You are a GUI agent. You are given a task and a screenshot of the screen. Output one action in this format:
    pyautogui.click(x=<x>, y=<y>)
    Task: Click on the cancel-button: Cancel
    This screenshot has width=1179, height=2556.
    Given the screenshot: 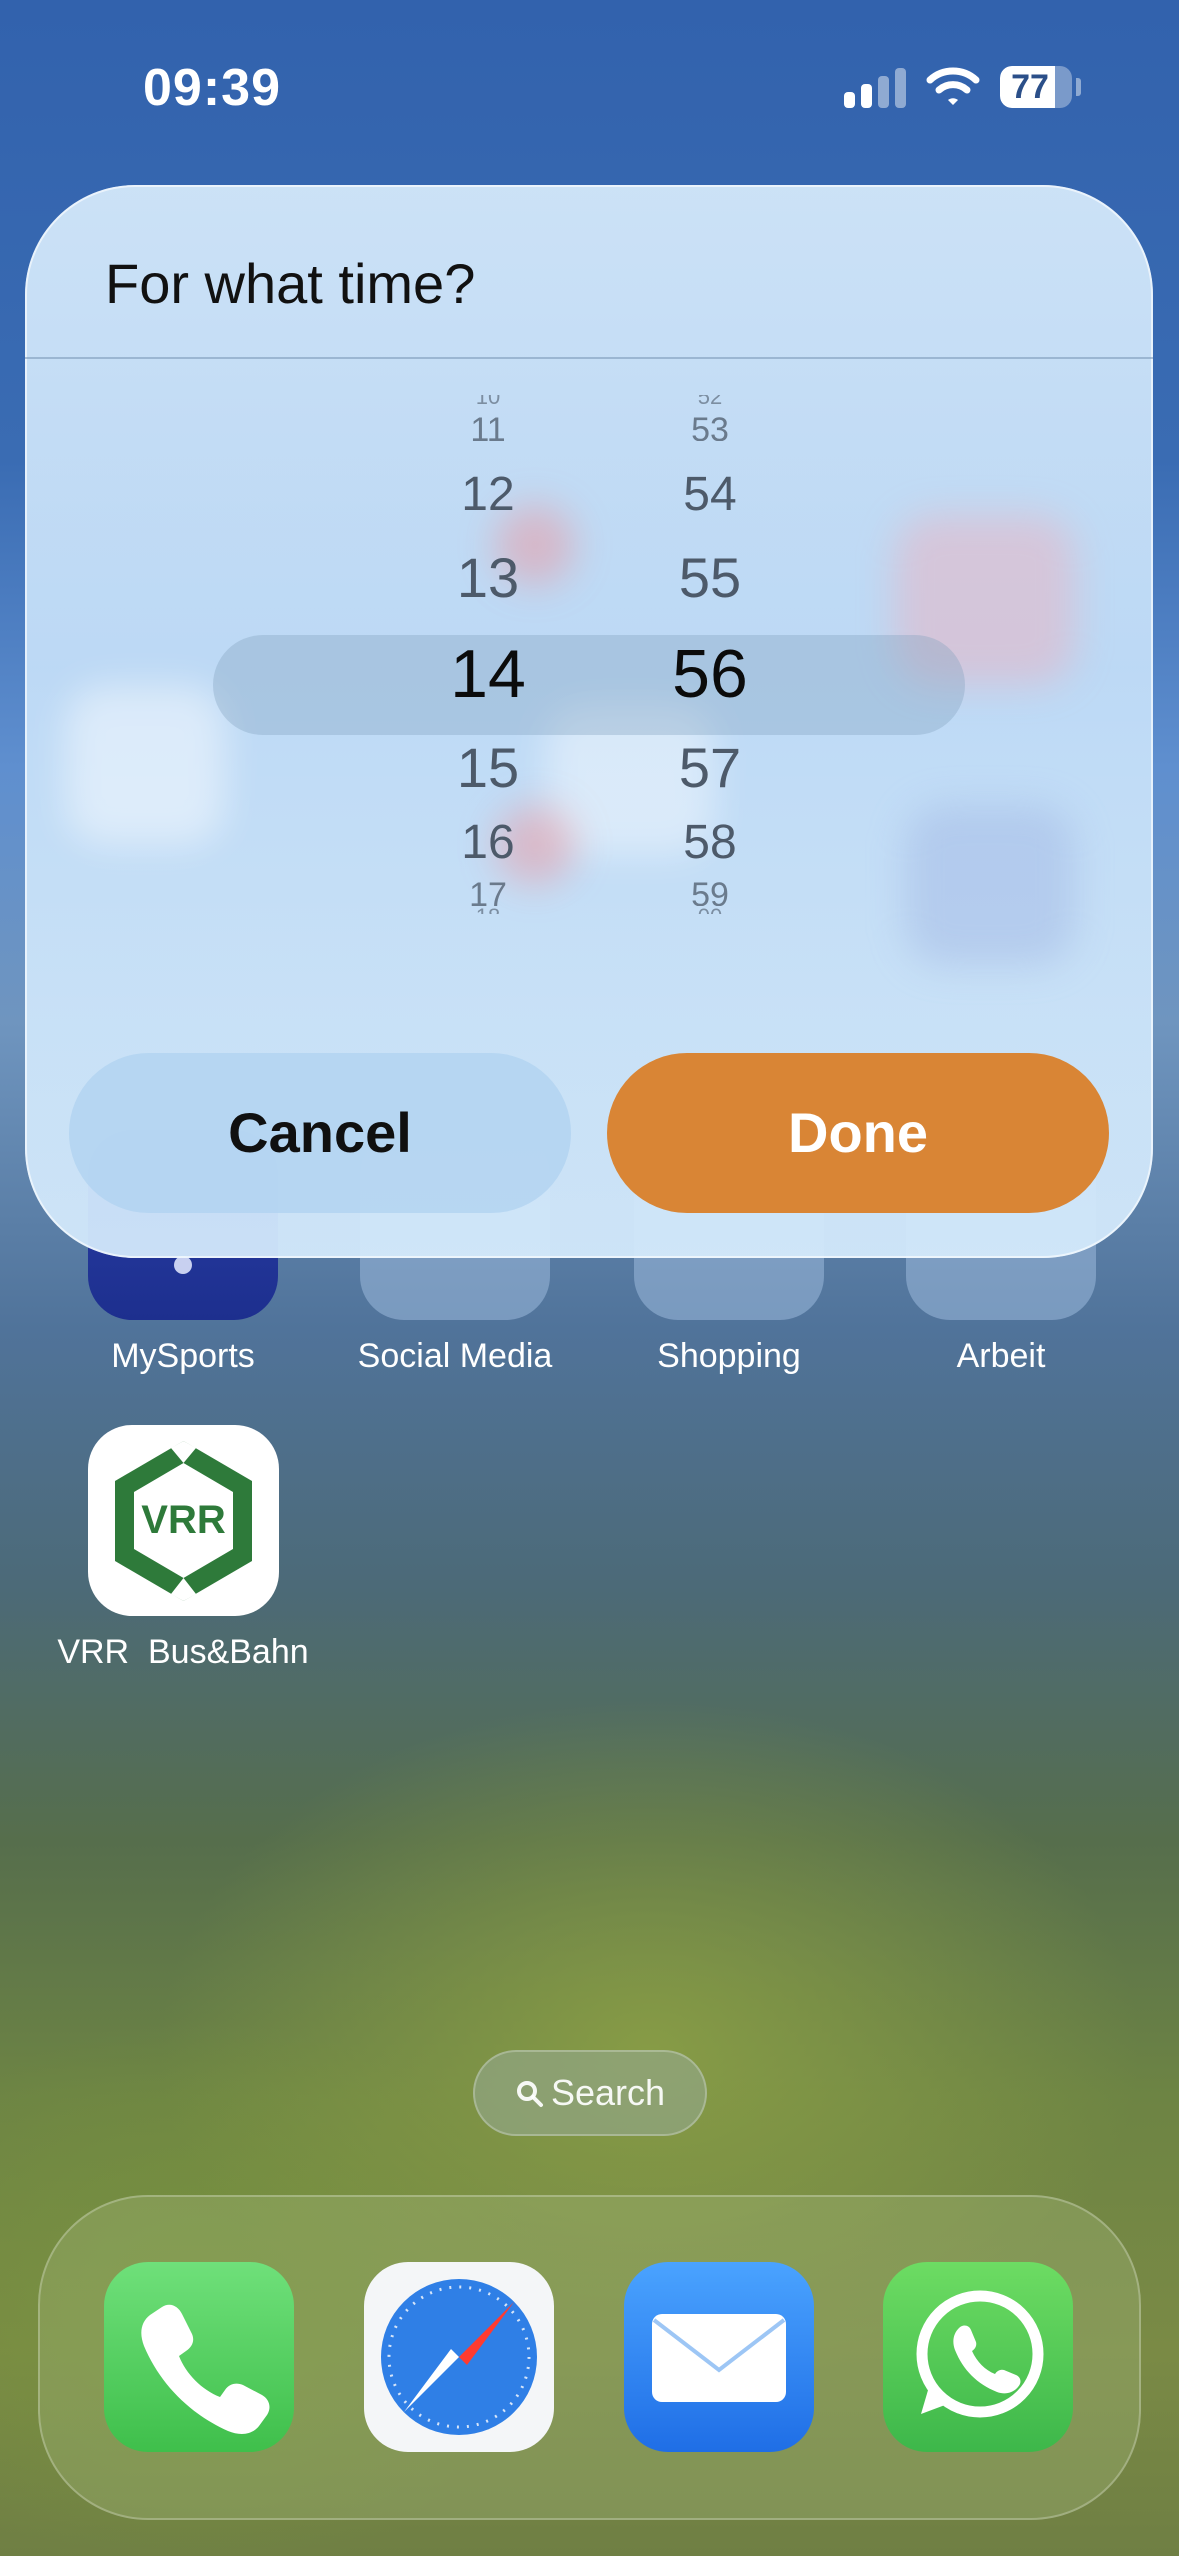 What is the action you would take?
    pyautogui.click(x=320, y=1133)
    